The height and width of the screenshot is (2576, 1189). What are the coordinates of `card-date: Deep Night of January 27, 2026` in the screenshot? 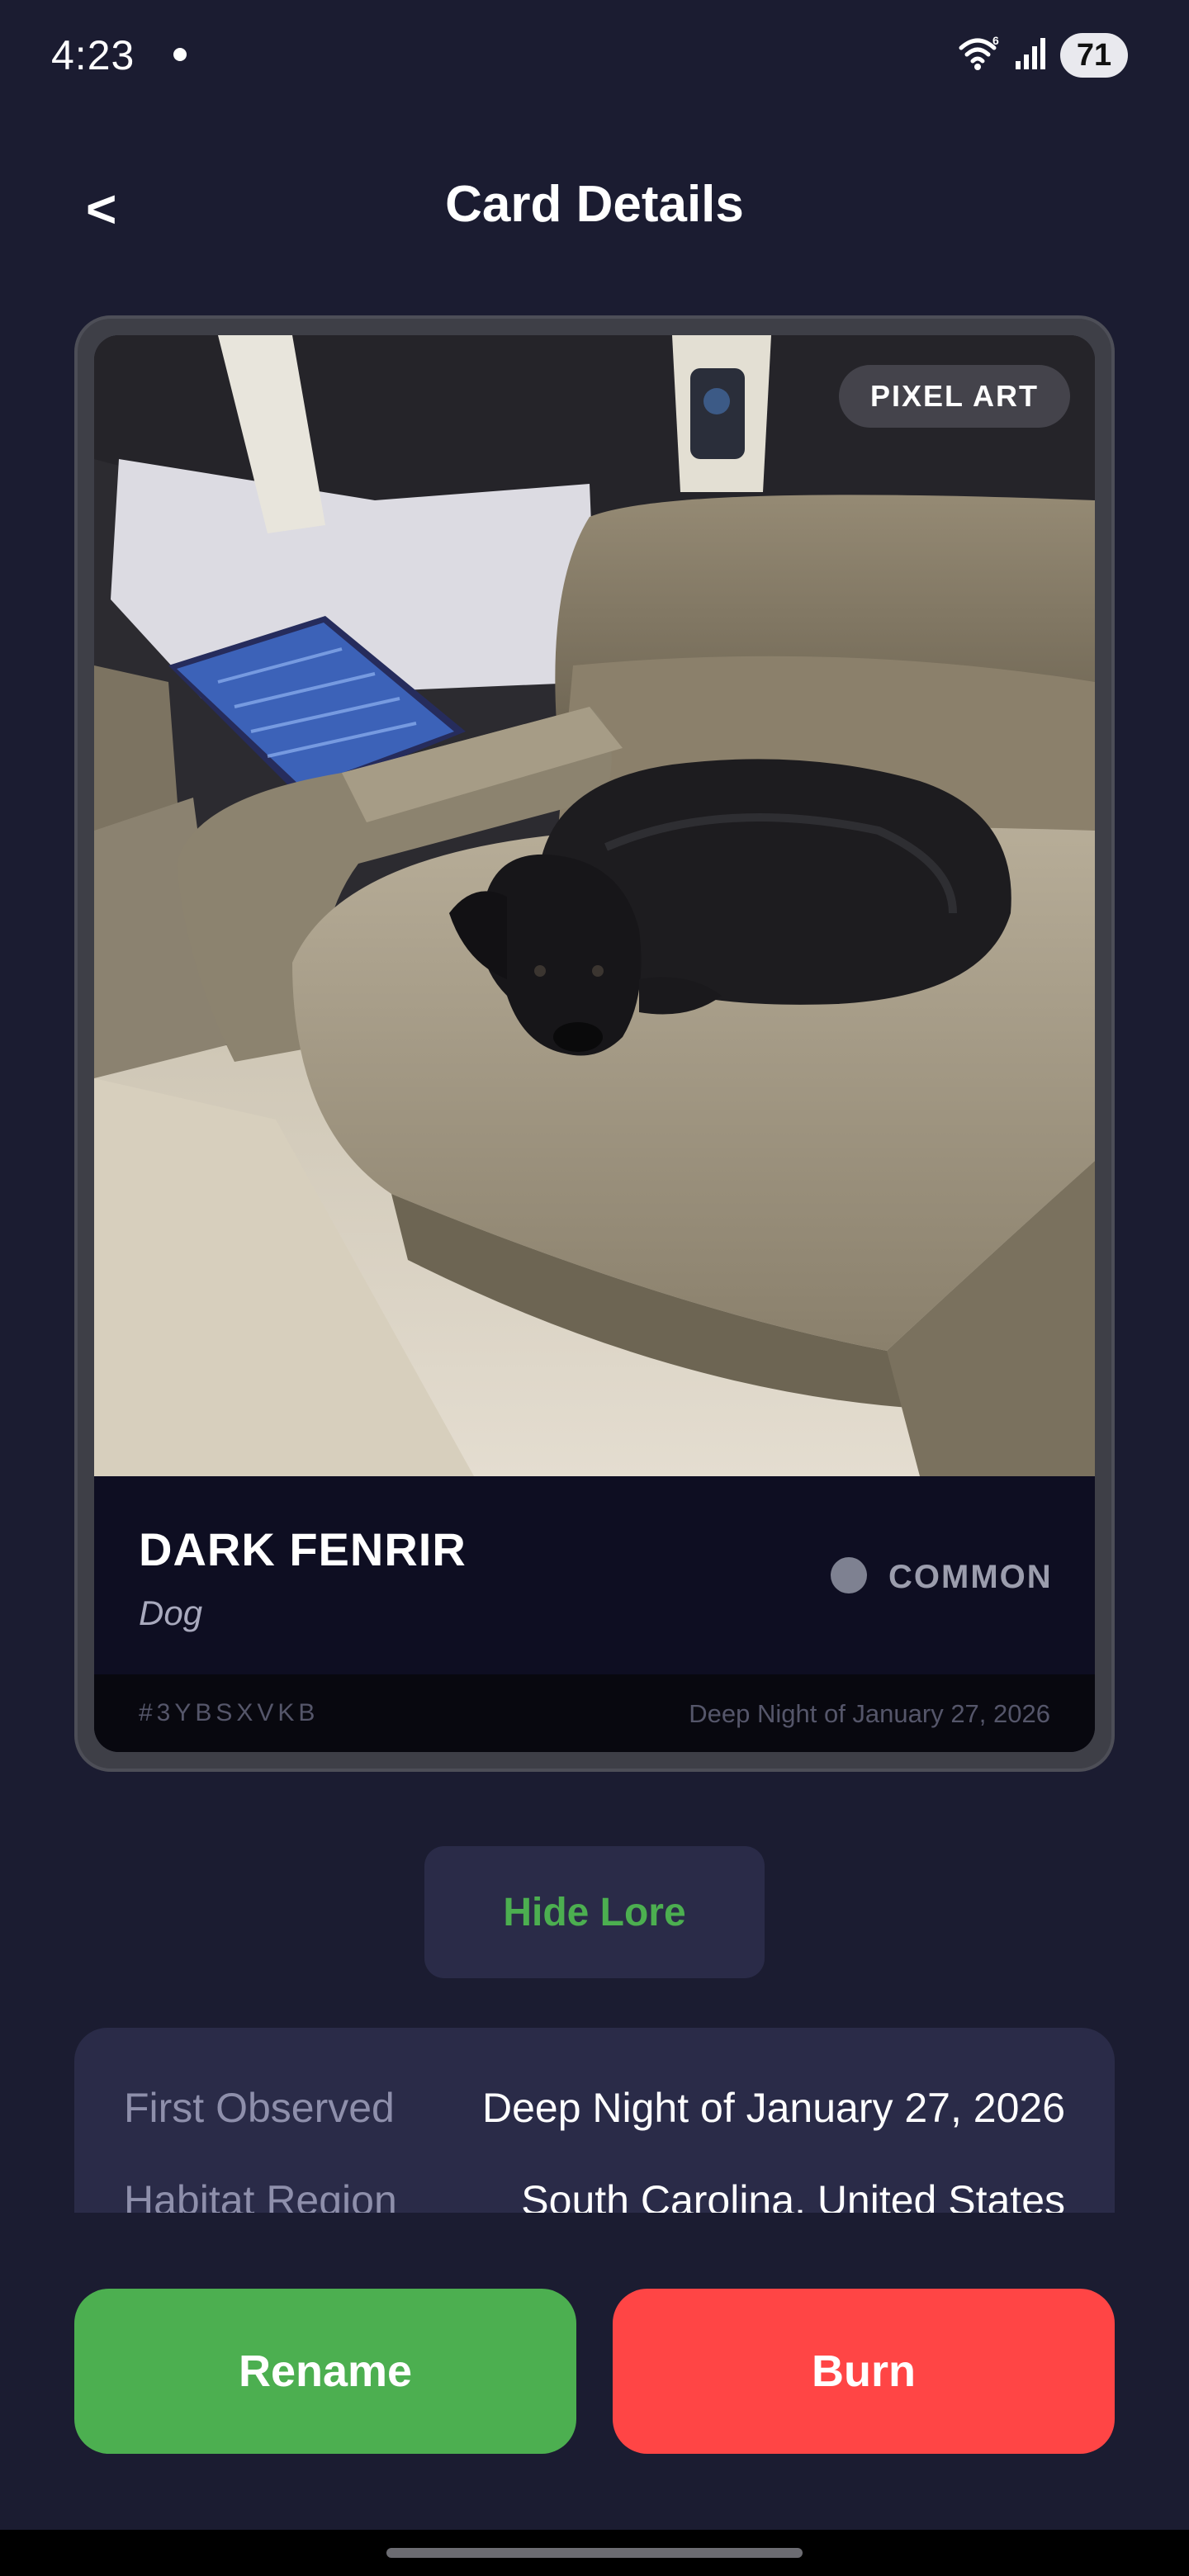 It's located at (869, 1713).